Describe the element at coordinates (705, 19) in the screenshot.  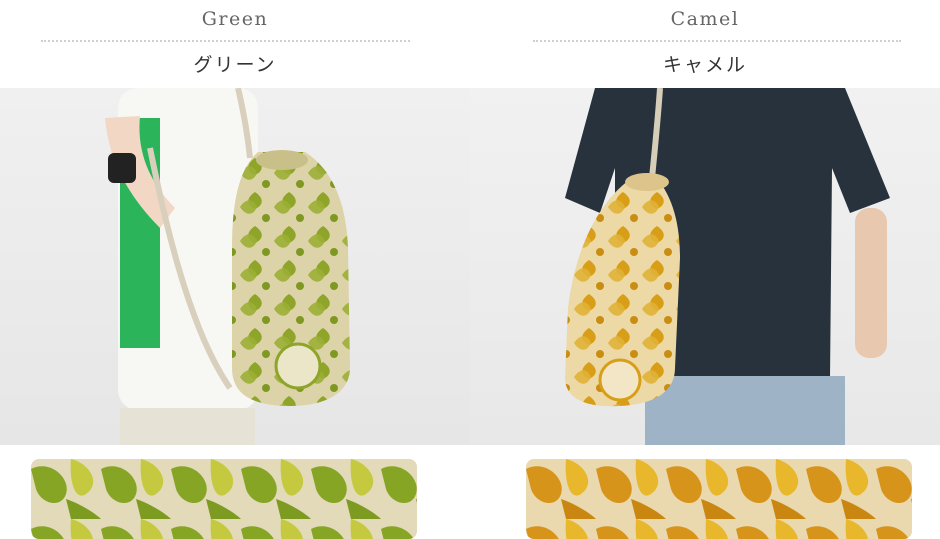
I see `variant-name-en: Camel` at that location.